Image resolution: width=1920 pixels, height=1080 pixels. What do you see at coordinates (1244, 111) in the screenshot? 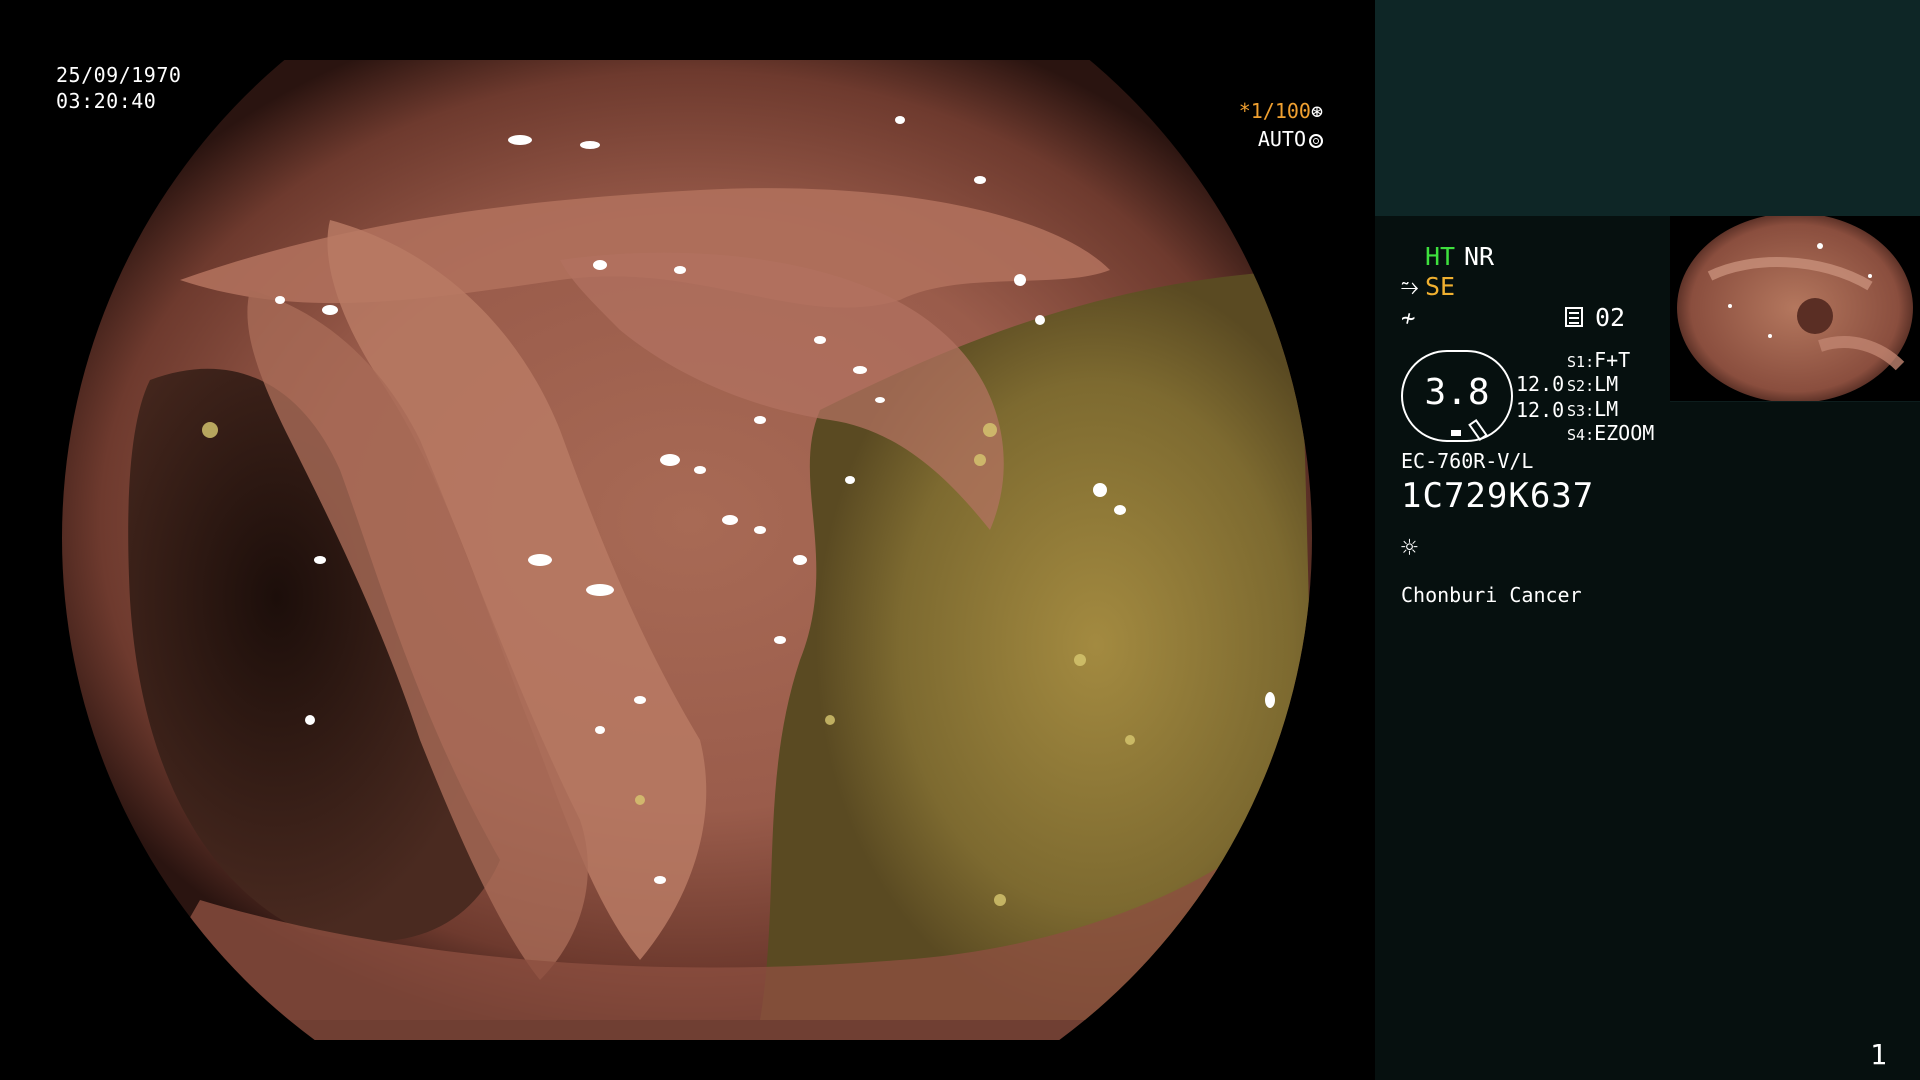
I see `shutter-prefix: *` at bounding box center [1244, 111].